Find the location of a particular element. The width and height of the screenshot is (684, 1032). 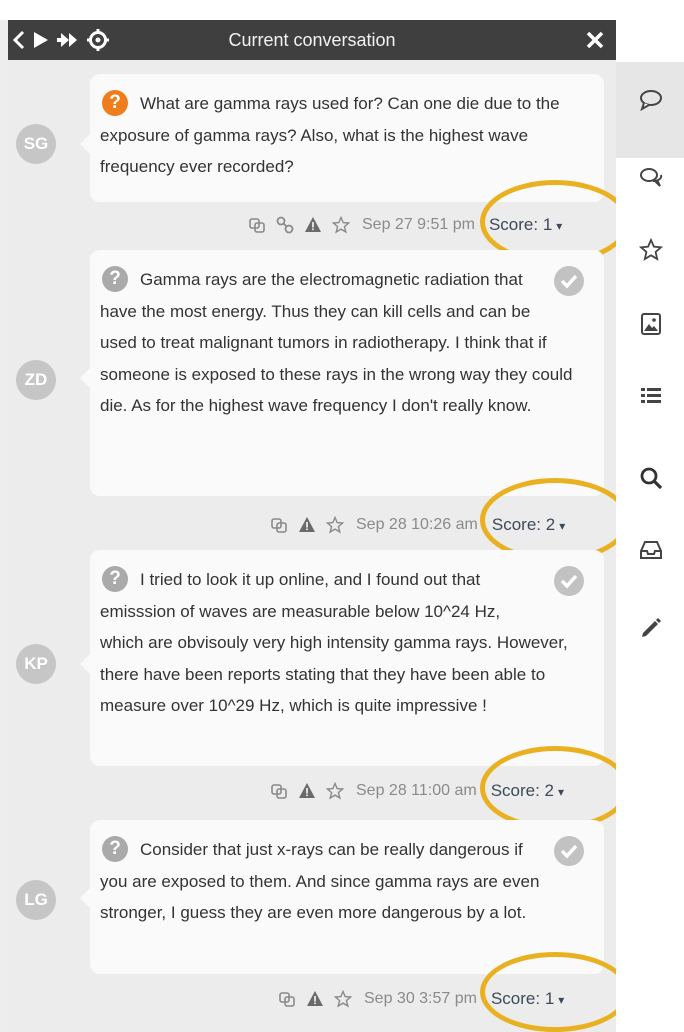

pencil-icon is located at coordinates (651, 628).